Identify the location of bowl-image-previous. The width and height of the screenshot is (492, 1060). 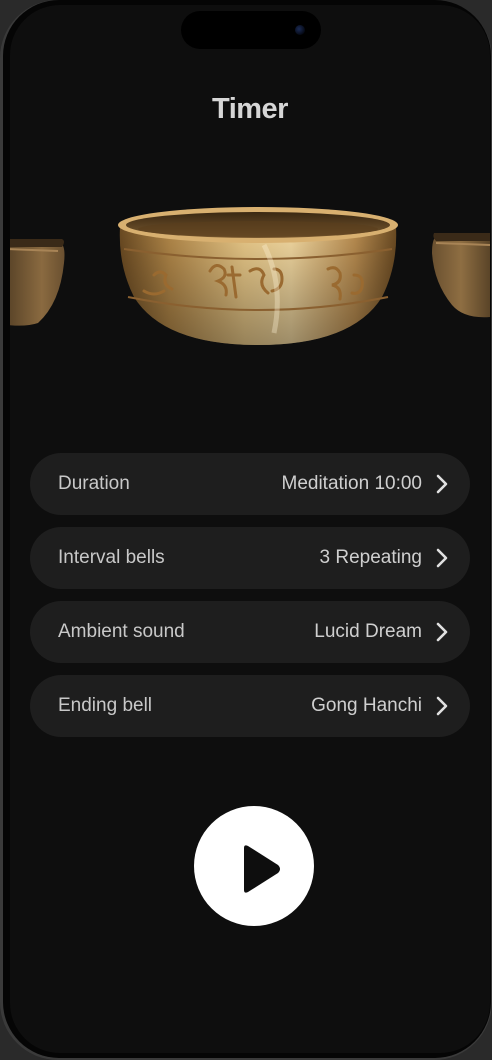
(38, 280).